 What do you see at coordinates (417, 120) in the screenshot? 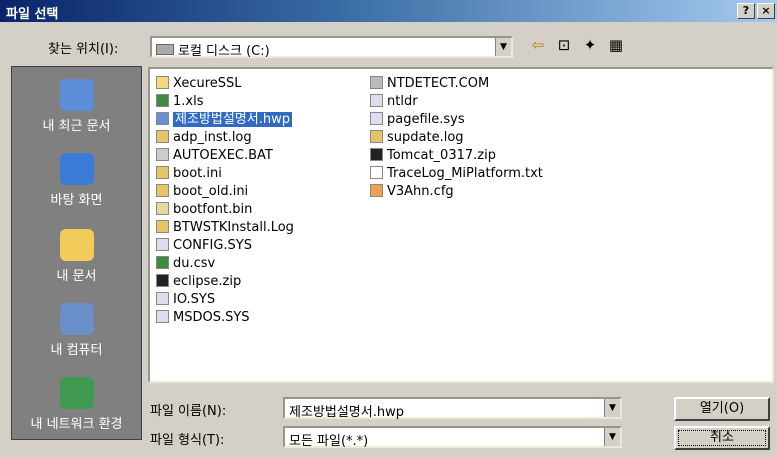
I see `list-item: pagefile.sys` at bounding box center [417, 120].